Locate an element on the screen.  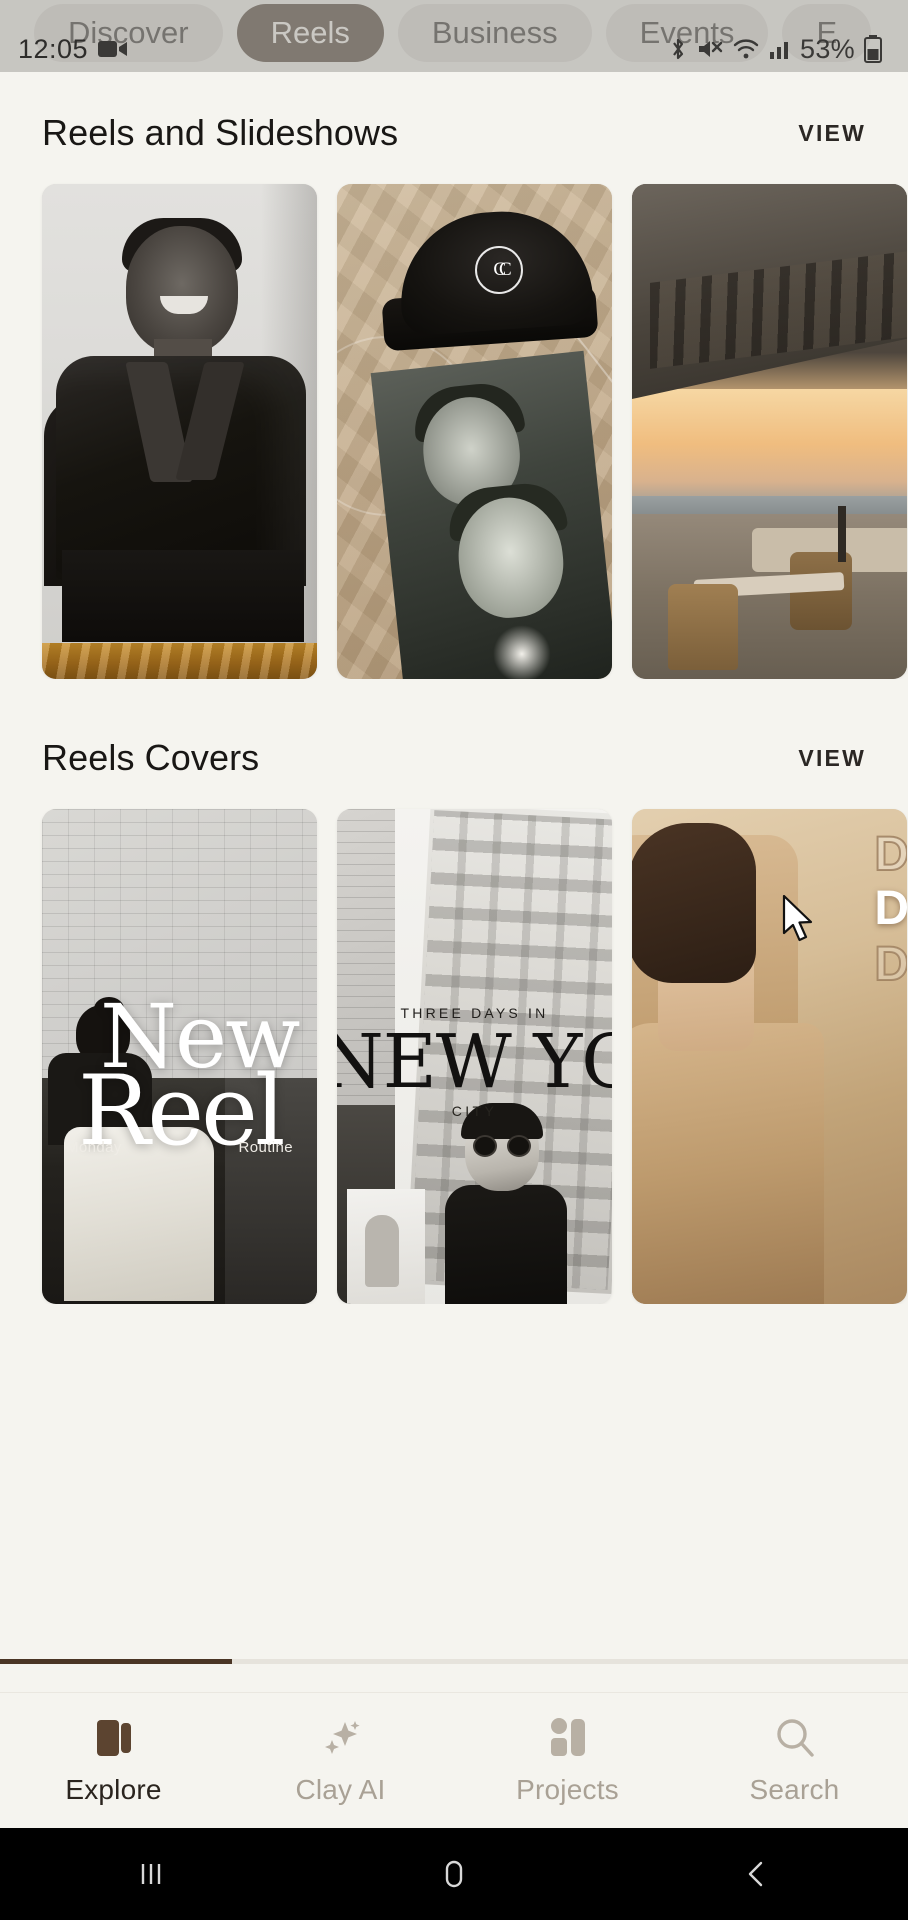
sparkles-icon is located at coordinates (341, 1738).